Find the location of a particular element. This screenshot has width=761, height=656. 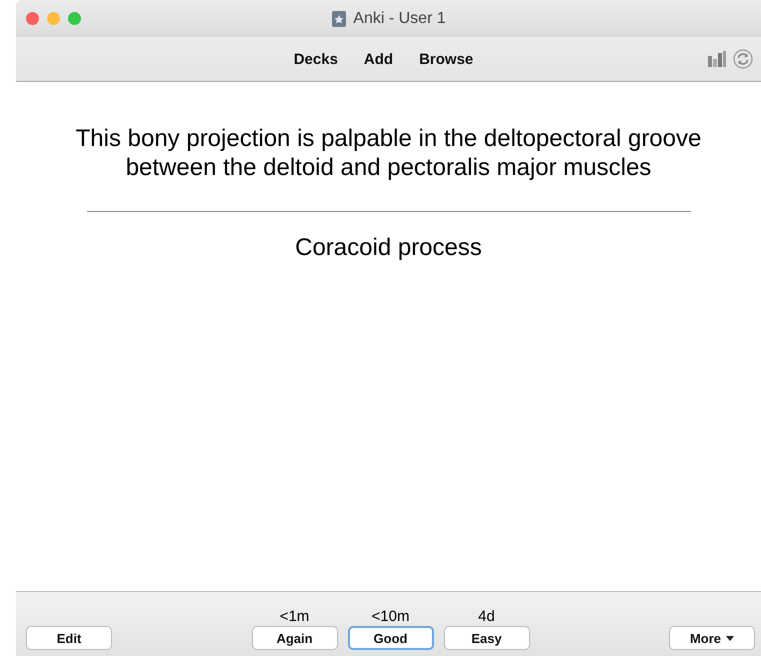

answer-button: Good is located at coordinates (391, 638).